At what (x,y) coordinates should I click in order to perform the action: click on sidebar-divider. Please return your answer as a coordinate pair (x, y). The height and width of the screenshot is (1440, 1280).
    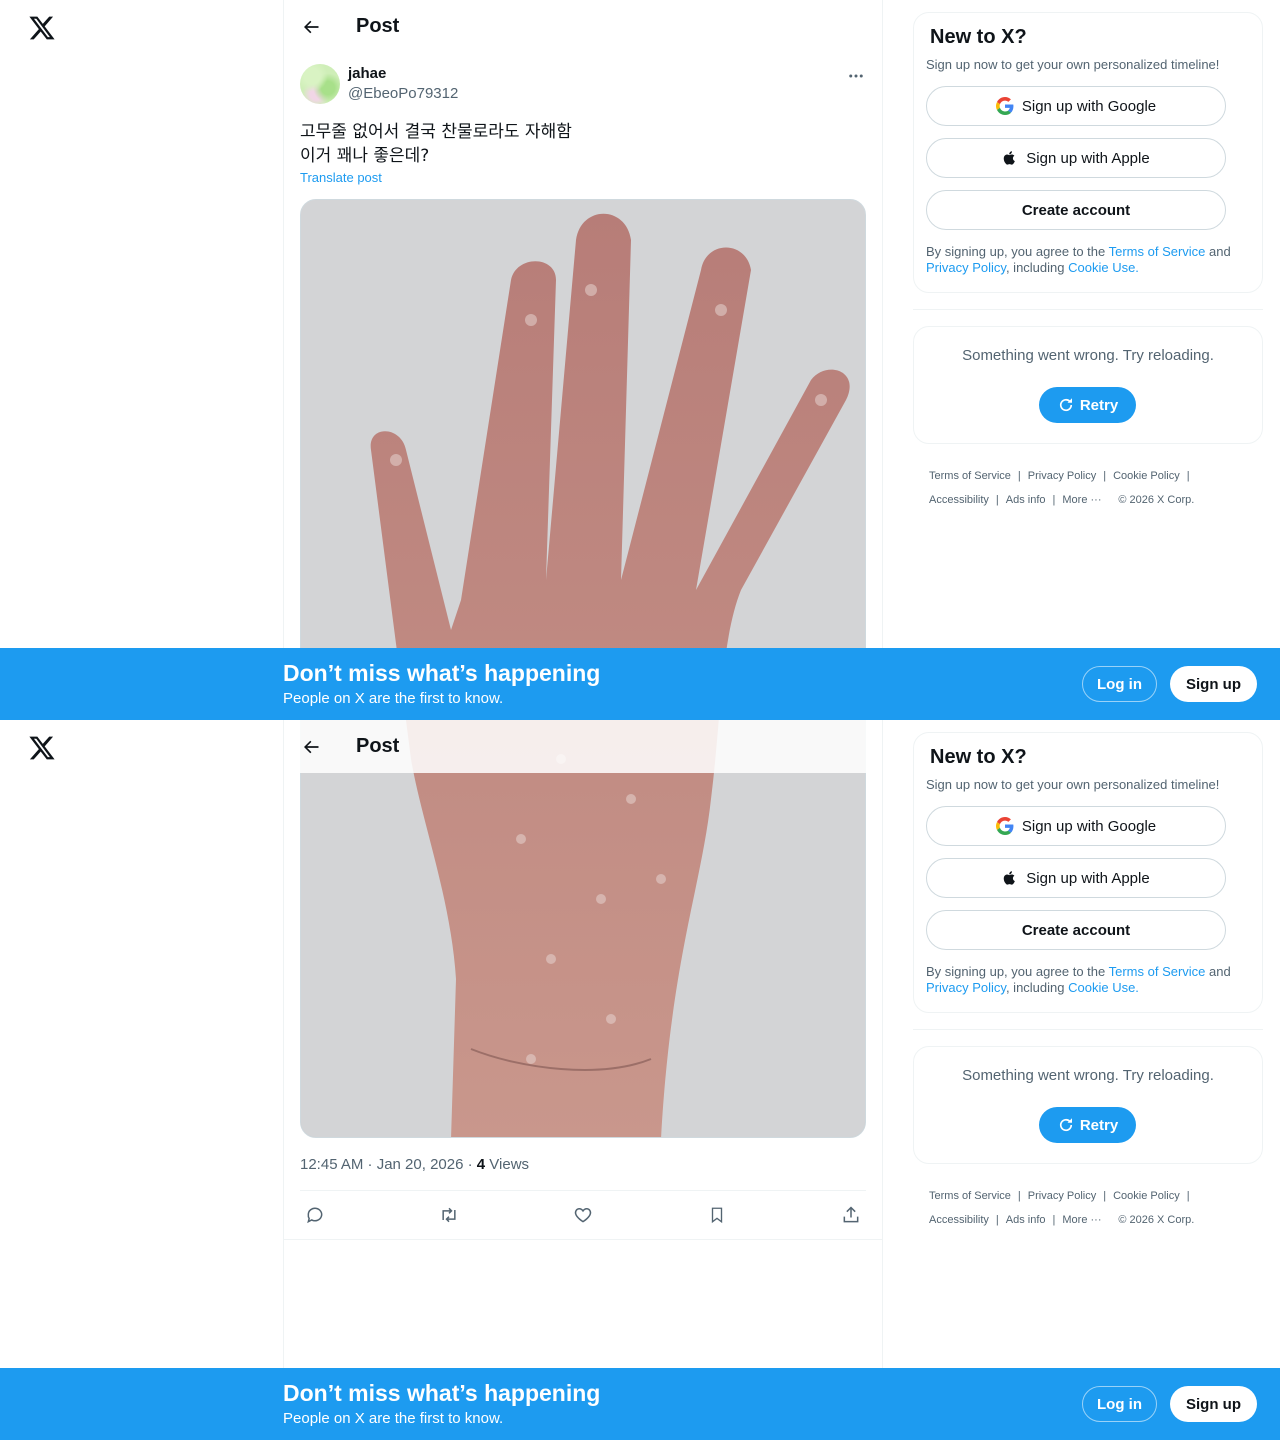
    Looking at the image, I should click on (1088, 309).